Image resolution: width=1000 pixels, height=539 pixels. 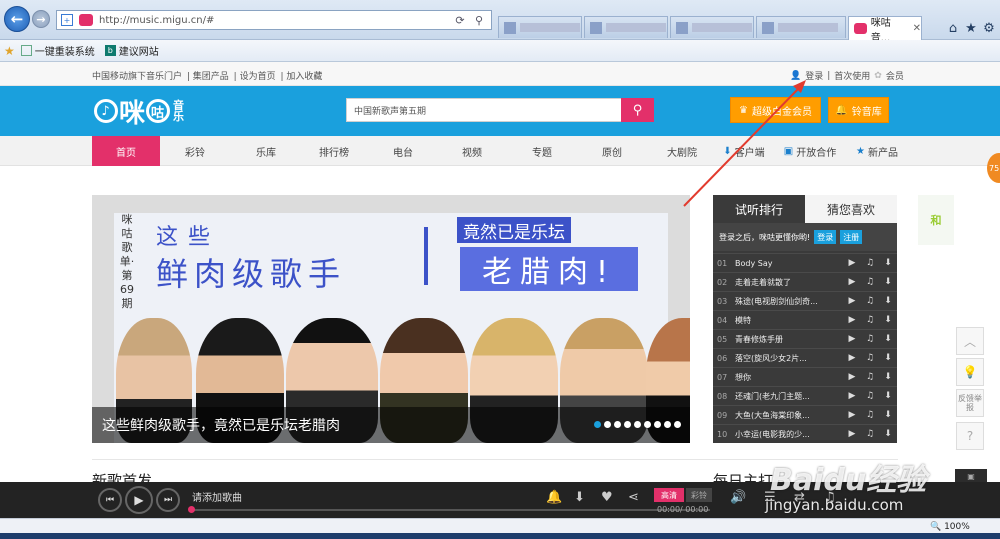 What do you see at coordinates (970, 436) in the screenshot?
I see `help-button: ?` at bounding box center [970, 436].